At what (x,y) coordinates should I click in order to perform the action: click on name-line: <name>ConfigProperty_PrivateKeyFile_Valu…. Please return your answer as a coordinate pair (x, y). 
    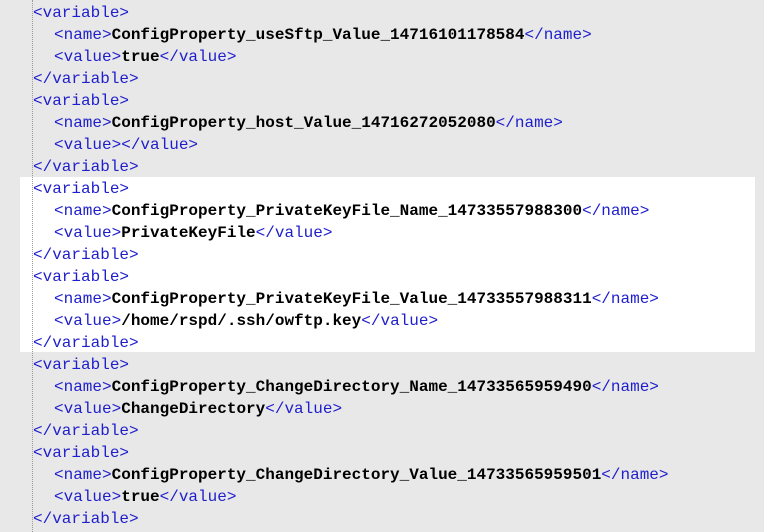
    Looking at the image, I should click on (356, 299).